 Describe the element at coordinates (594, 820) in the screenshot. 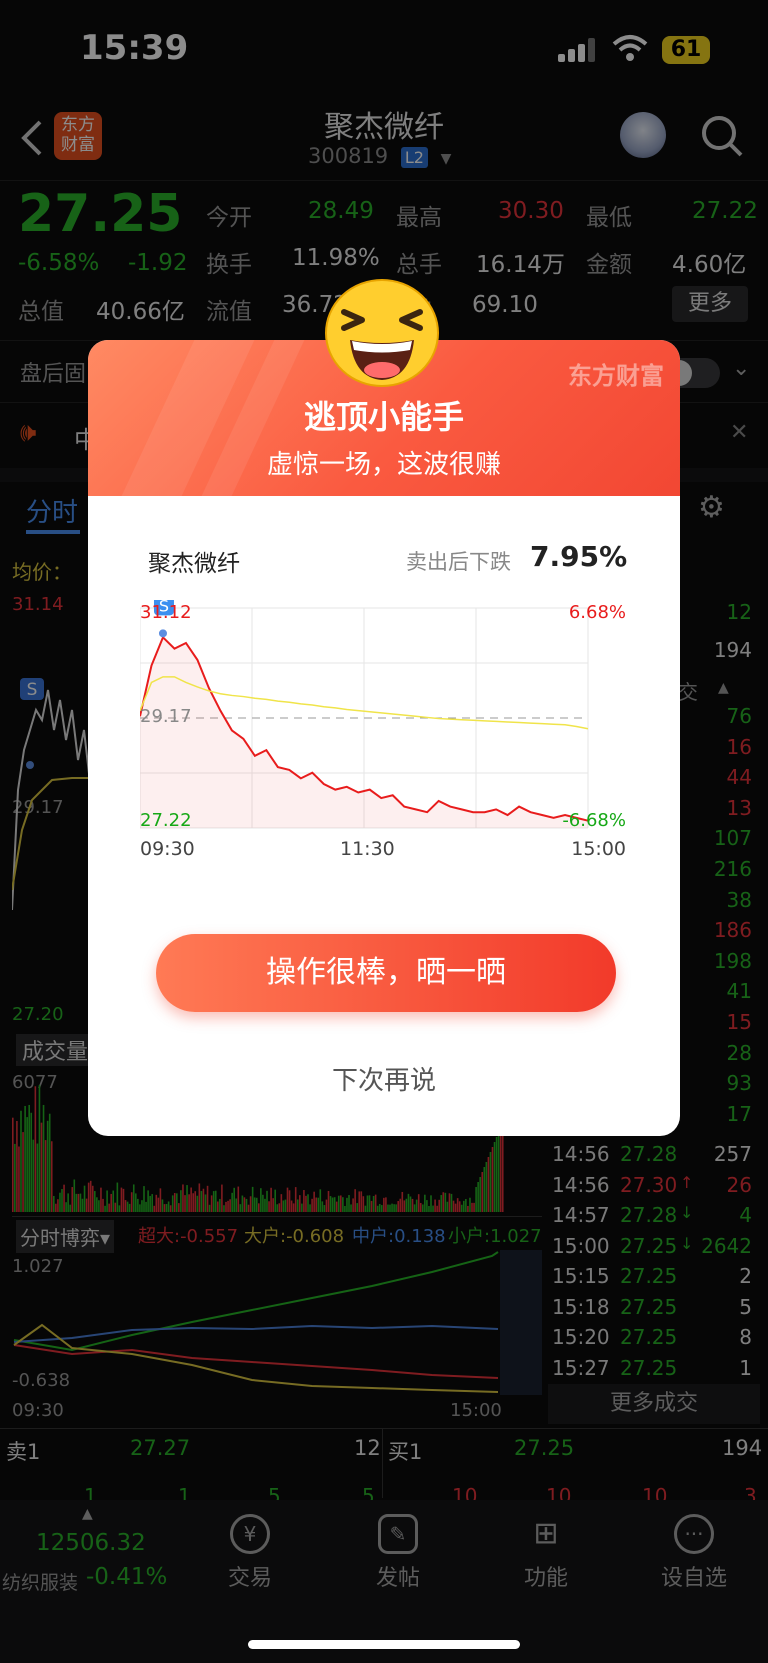

I see `chart-y-bottom-pct: -6.68%` at that location.